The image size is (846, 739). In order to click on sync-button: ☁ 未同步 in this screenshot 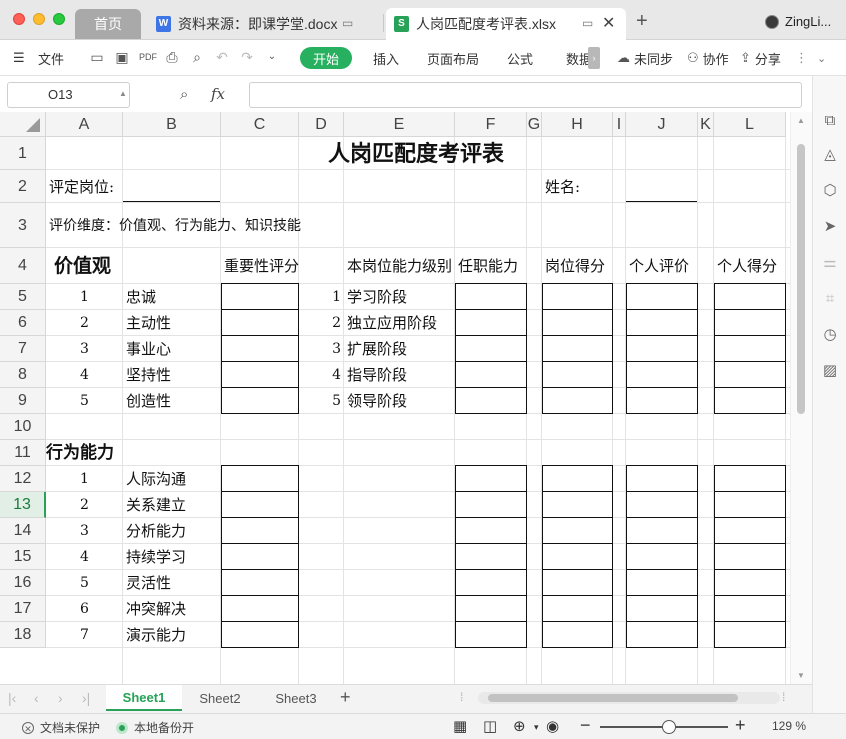, I will do `click(645, 58)`.